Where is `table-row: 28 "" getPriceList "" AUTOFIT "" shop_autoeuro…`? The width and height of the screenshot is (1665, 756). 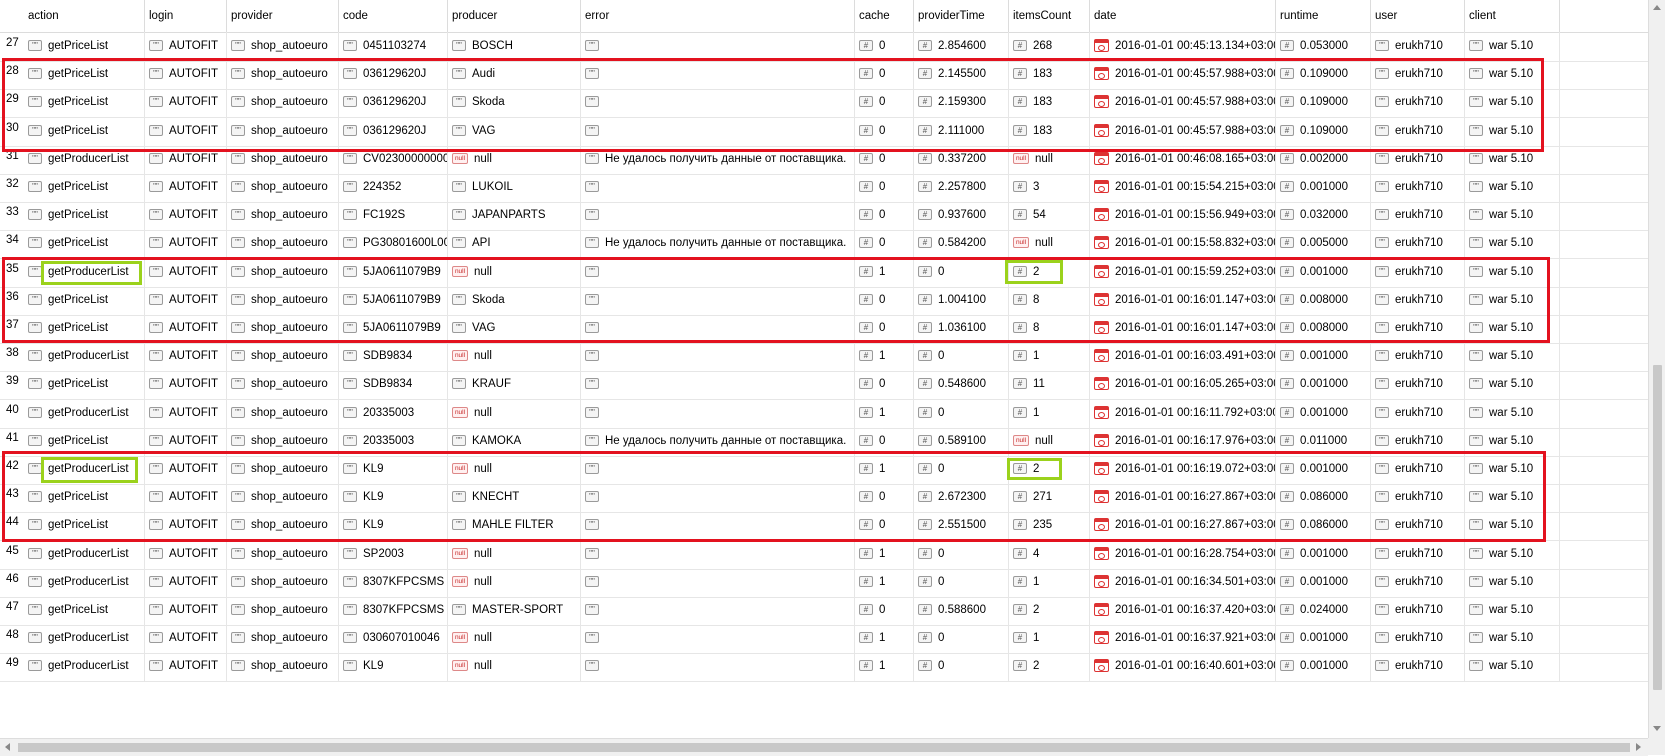
table-row: 28 "" getPriceList "" AUTOFIT "" shop_autoeuro… is located at coordinates (824, 75).